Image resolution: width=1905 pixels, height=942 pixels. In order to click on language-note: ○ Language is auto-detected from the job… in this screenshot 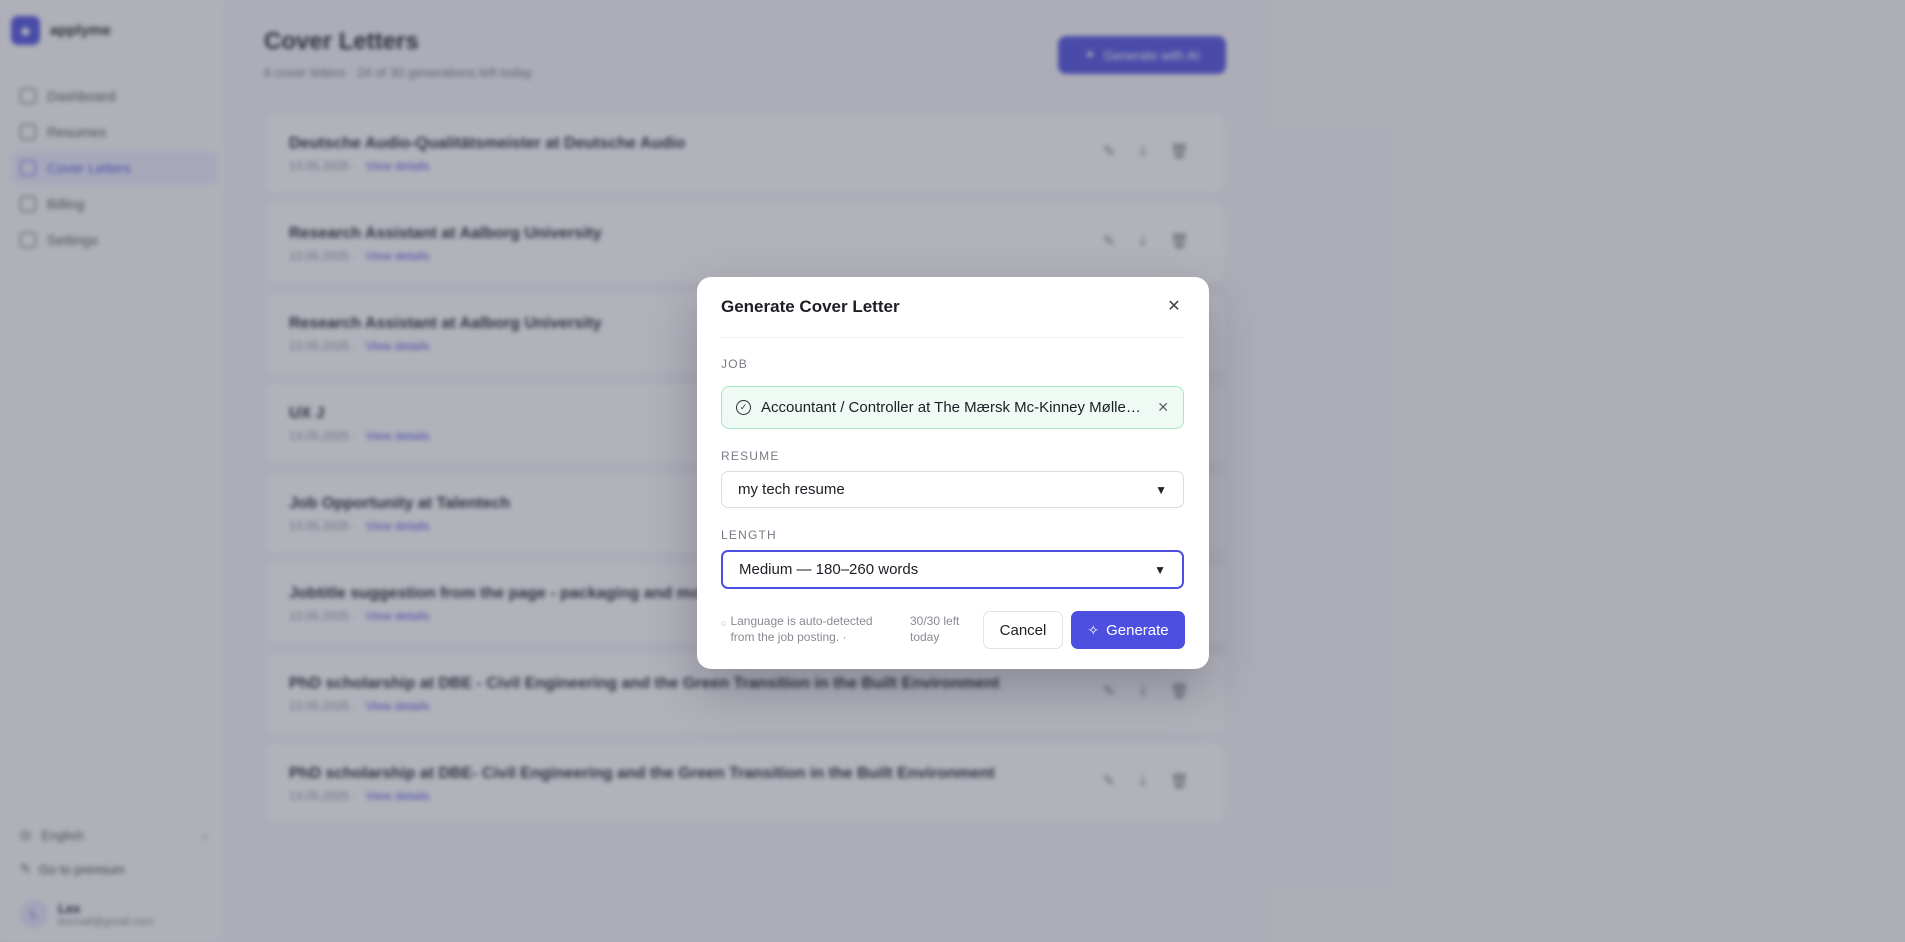, I will do `click(806, 629)`.